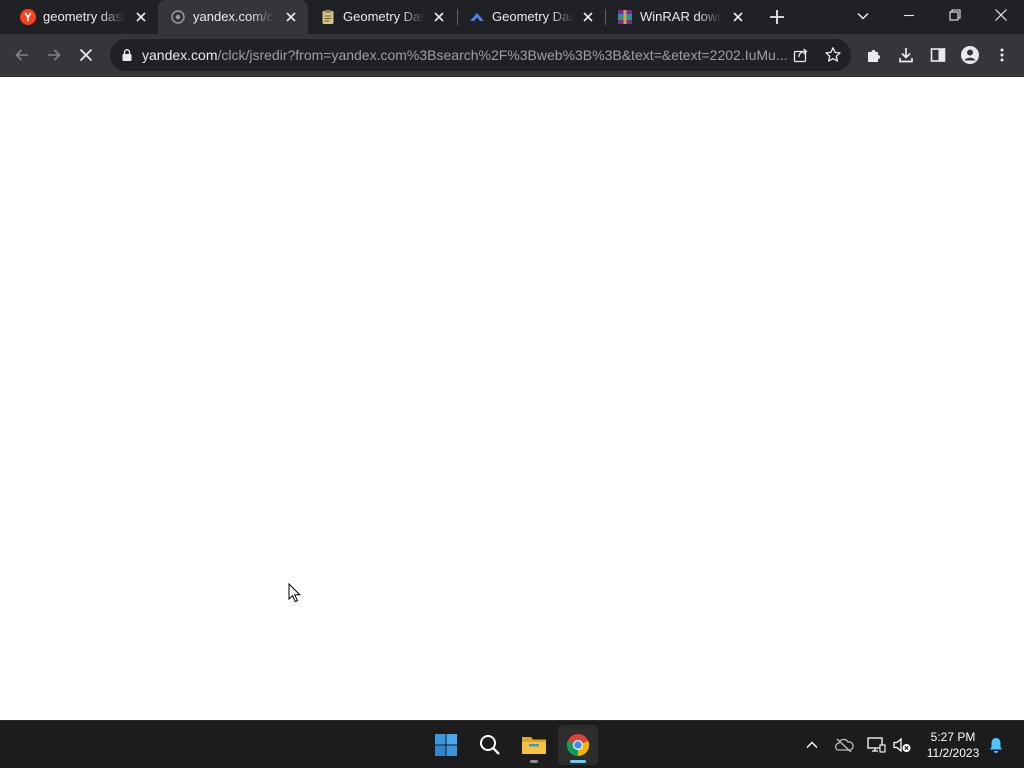  What do you see at coordinates (955, 15) in the screenshot?
I see `restore-button` at bounding box center [955, 15].